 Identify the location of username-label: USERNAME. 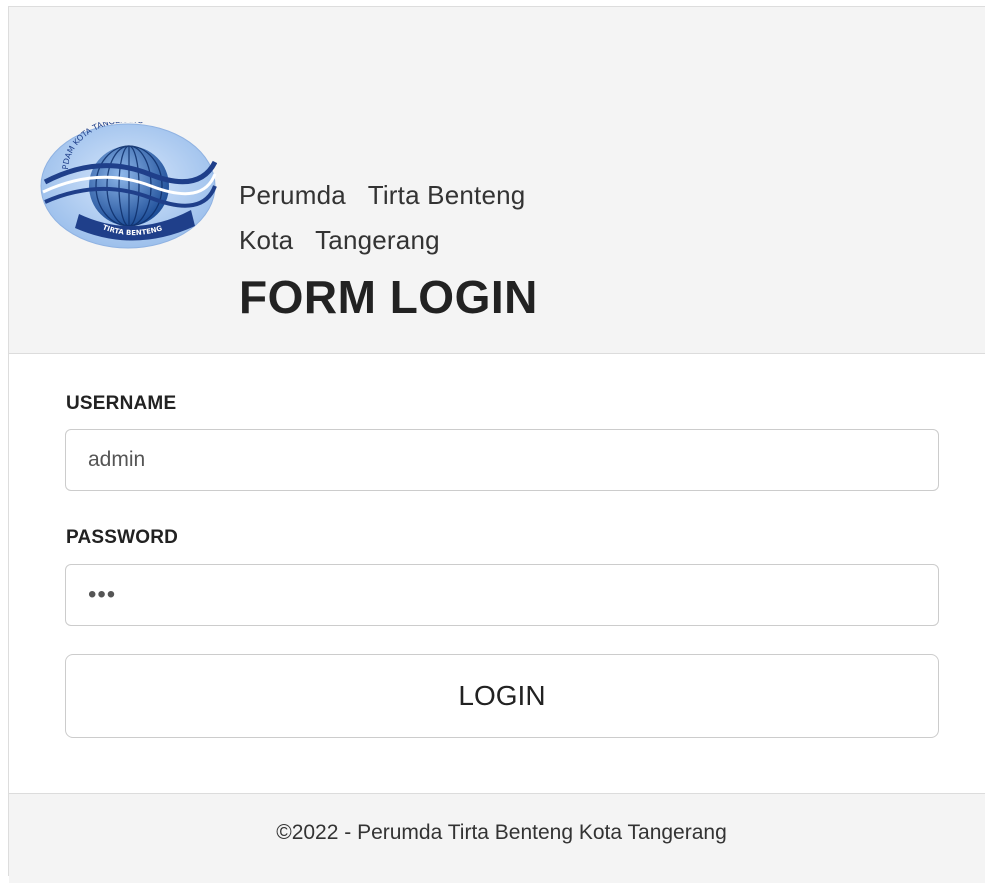
(121, 403).